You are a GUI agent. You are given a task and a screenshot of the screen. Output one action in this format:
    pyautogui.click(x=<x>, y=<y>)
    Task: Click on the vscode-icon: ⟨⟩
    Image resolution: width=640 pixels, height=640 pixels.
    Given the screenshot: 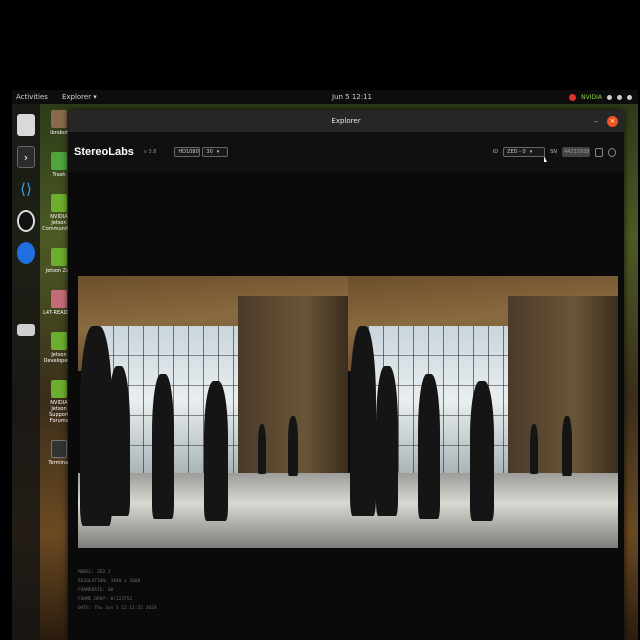 What is the action you would take?
    pyautogui.click(x=26, y=189)
    